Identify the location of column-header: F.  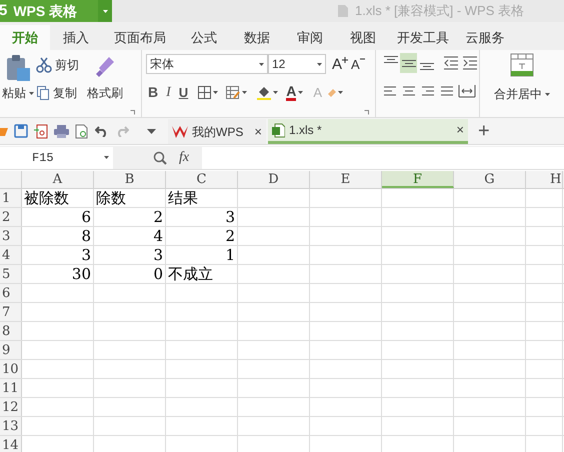
(418, 179).